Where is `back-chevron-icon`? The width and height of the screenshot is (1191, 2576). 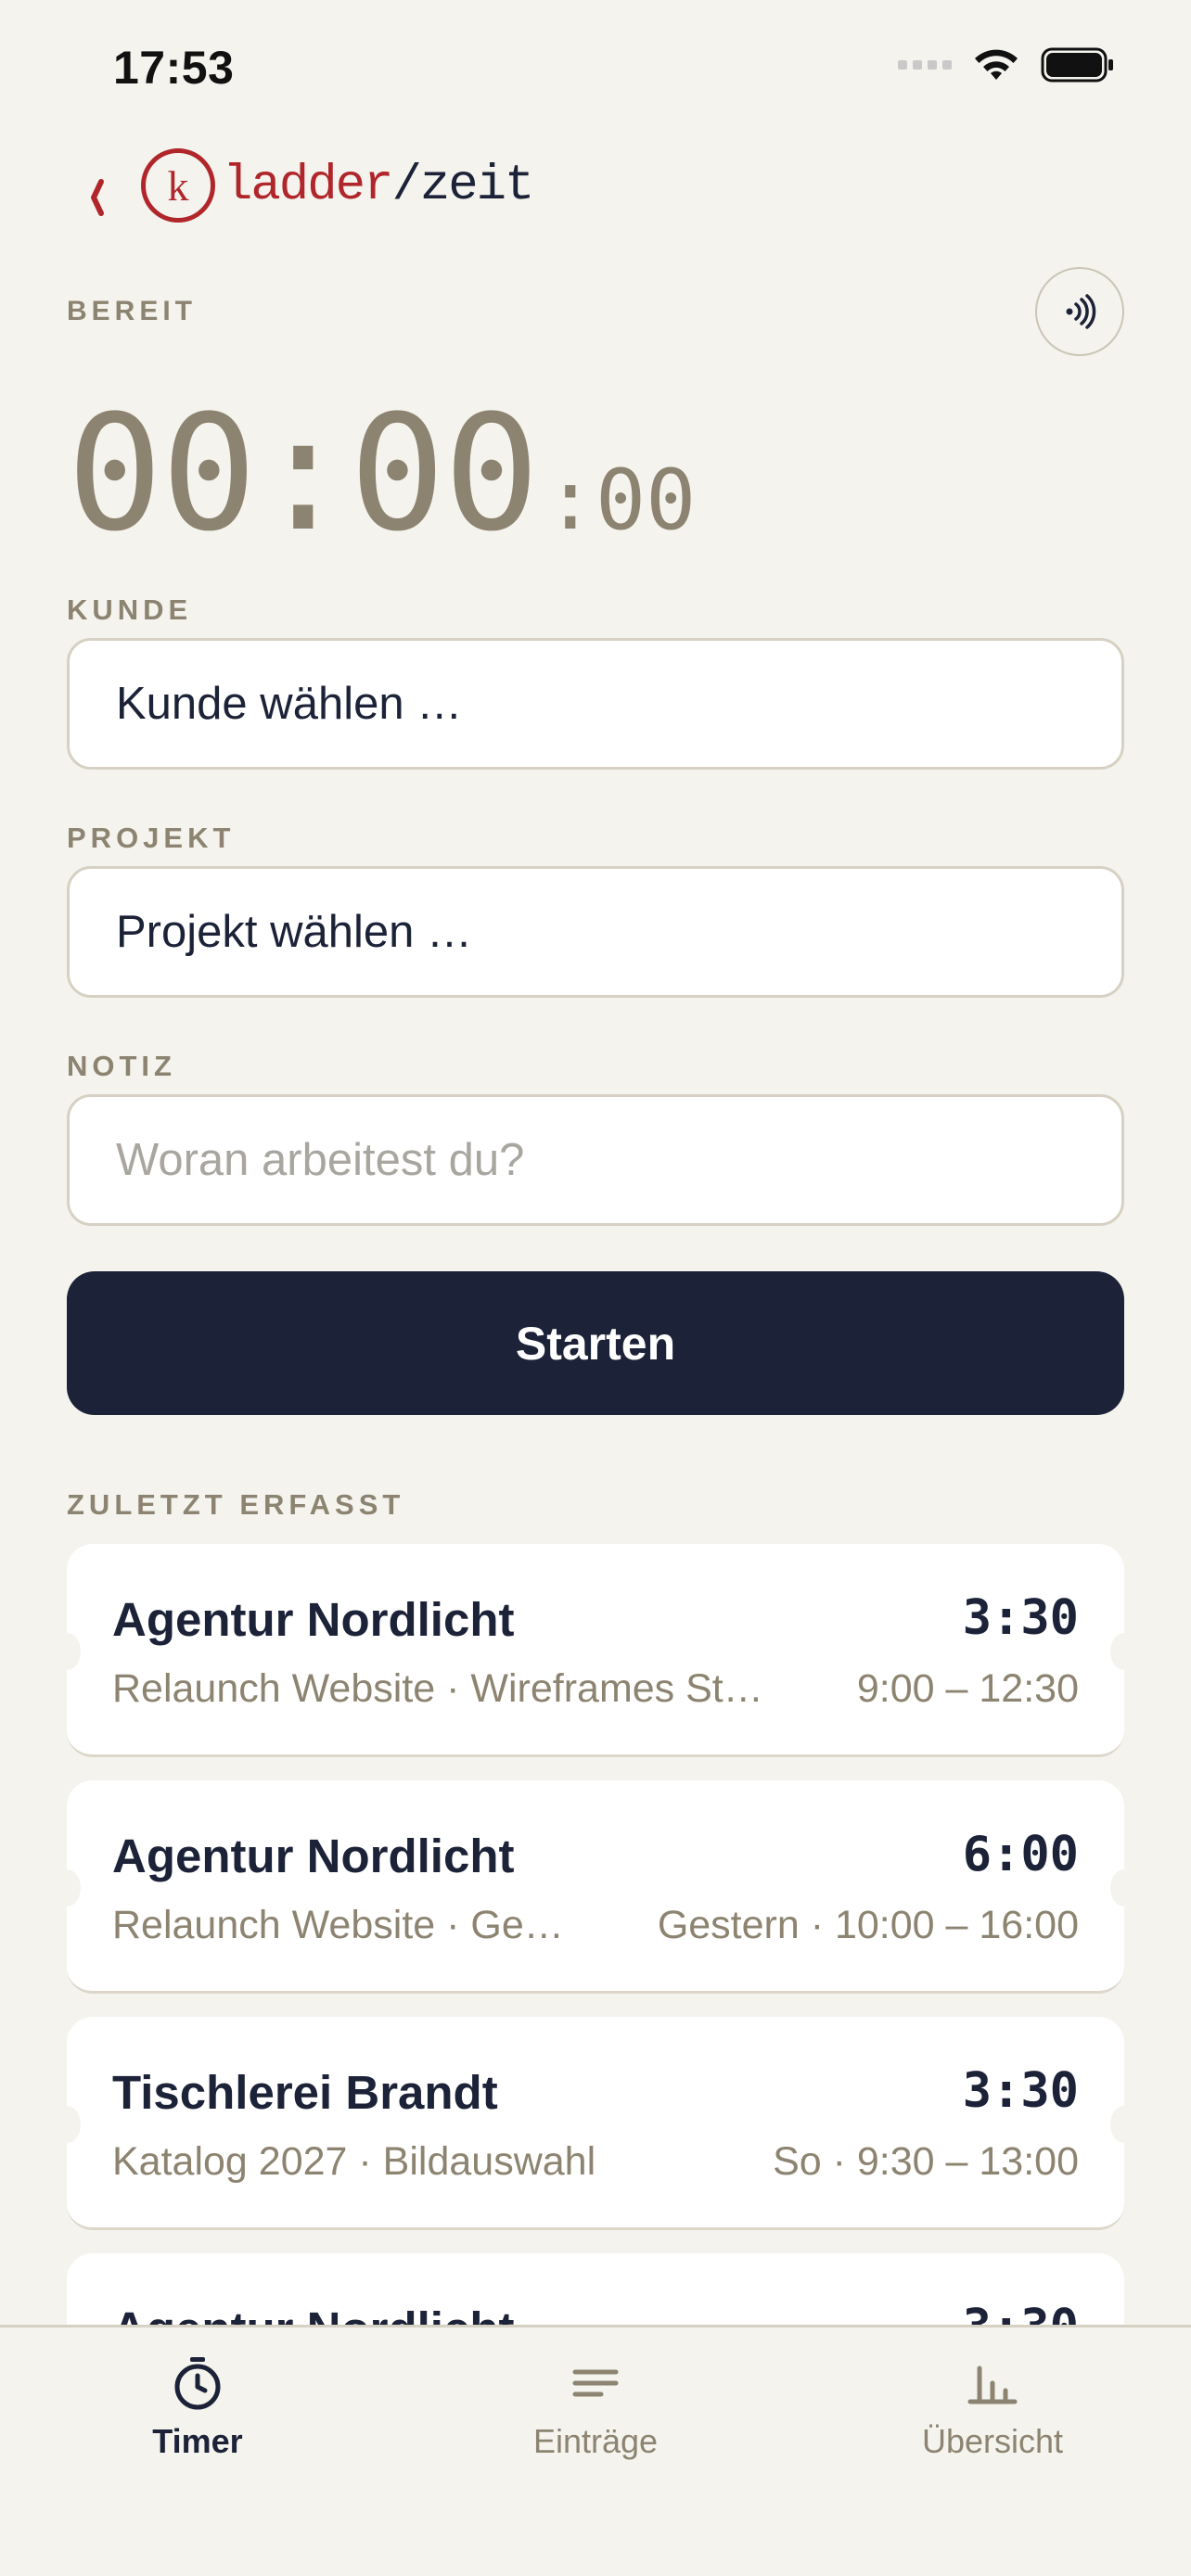
back-chevron-icon is located at coordinates (106, 197).